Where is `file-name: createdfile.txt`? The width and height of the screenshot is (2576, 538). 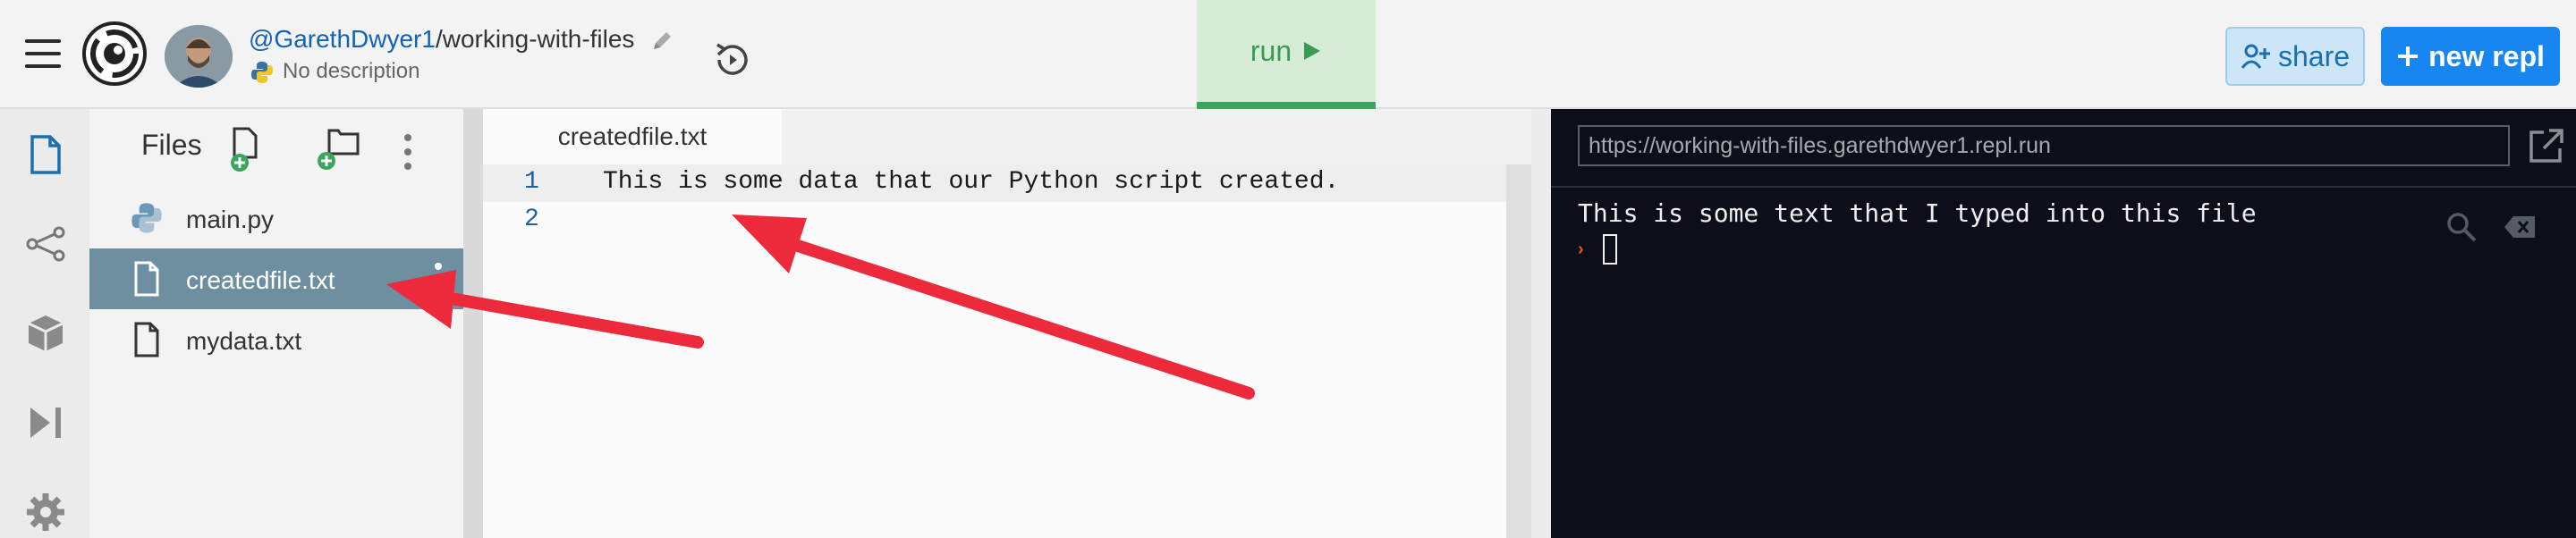 file-name: createdfile.txt is located at coordinates (260, 280).